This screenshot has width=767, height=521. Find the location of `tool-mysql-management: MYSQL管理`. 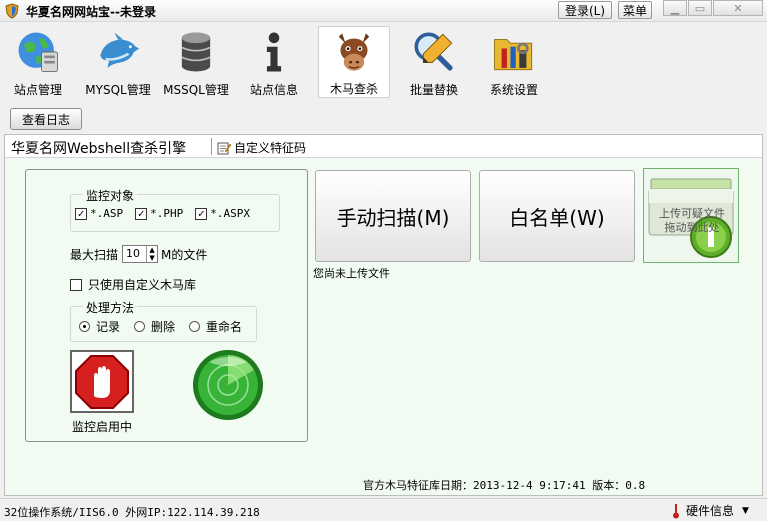

tool-mysql-management: MYSQL管理 is located at coordinates (118, 62).